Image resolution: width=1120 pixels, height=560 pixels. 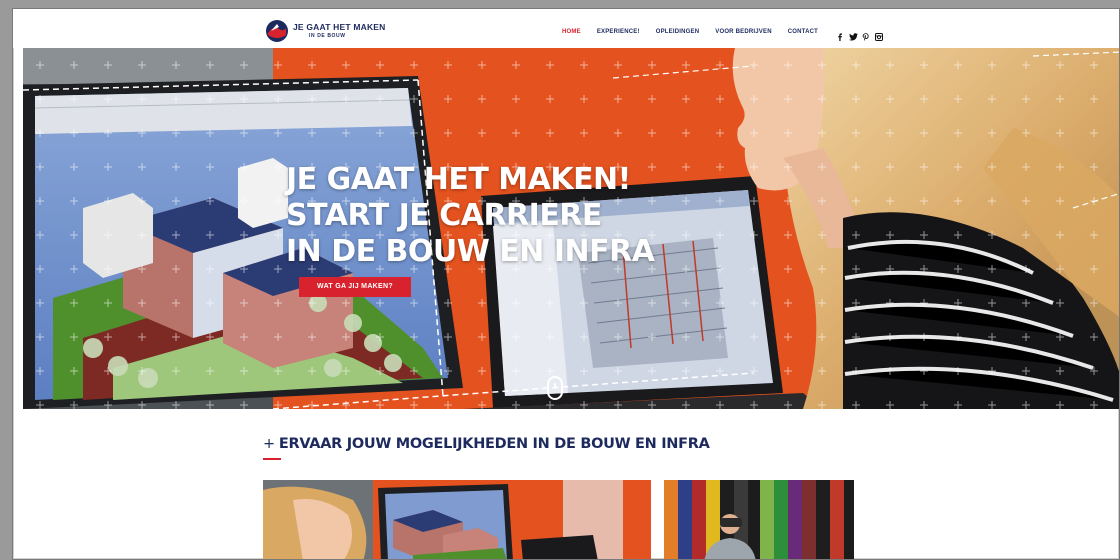 I want to click on nav-opleidingen: OPLEIDINGEN, so click(x=678, y=32).